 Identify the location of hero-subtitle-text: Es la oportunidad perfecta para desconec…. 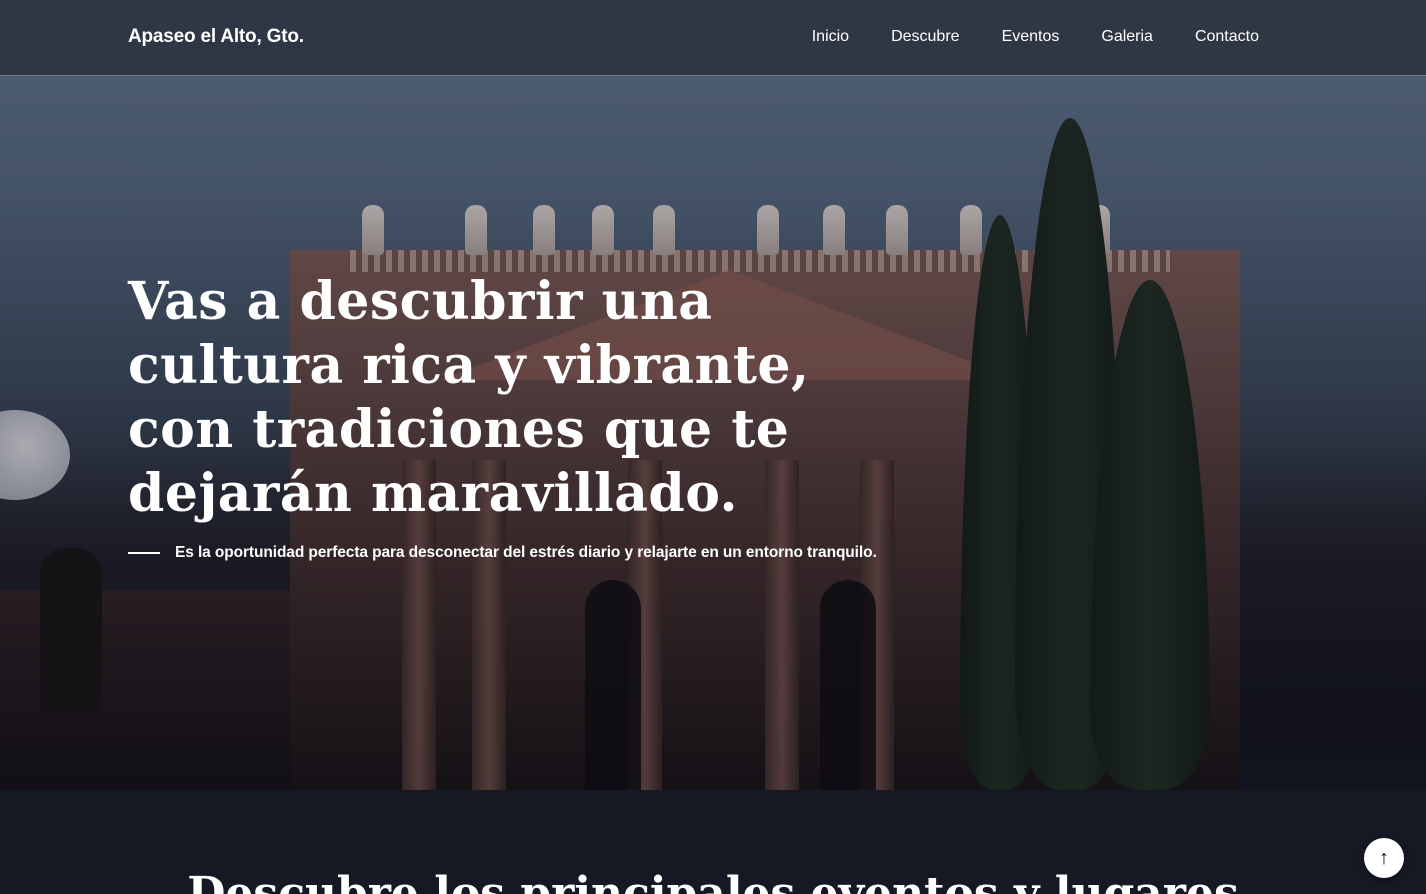
(526, 552).